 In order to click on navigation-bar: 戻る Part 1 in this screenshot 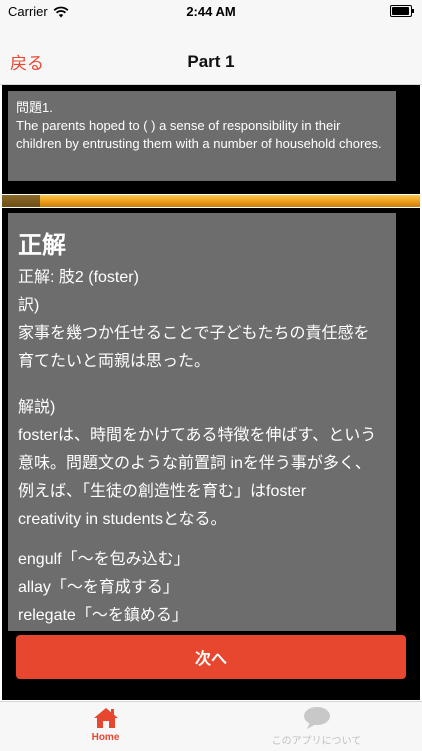, I will do `click(211, 53)`.